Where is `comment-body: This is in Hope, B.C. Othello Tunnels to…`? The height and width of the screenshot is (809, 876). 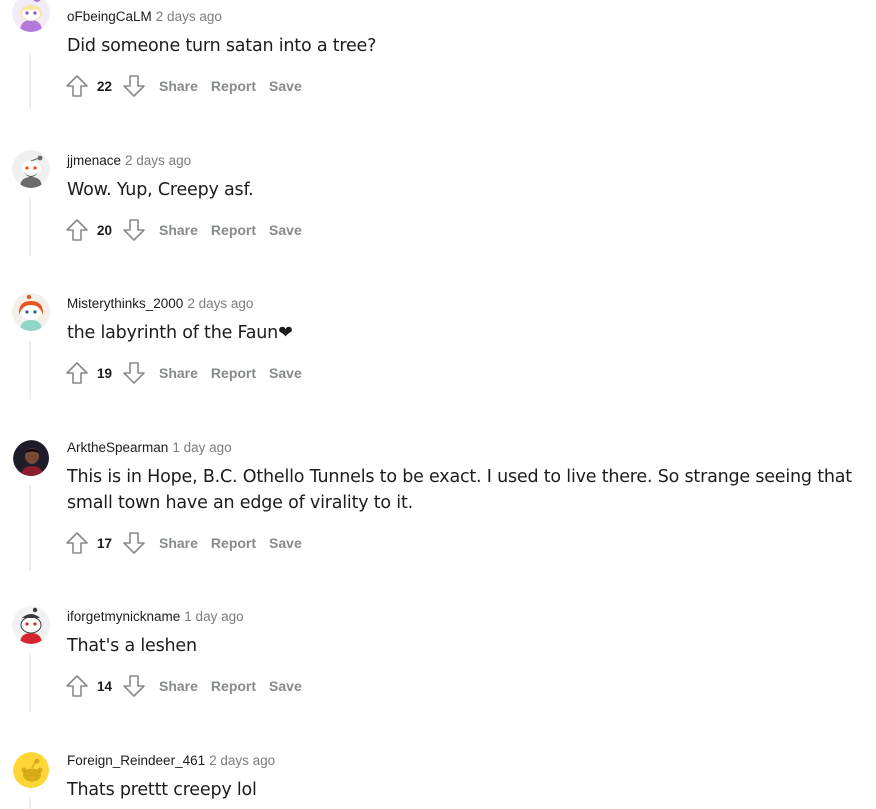
comment-body: This is in Hope, B.C. Othello Tunnels to… is located at coordinates (459, 490).